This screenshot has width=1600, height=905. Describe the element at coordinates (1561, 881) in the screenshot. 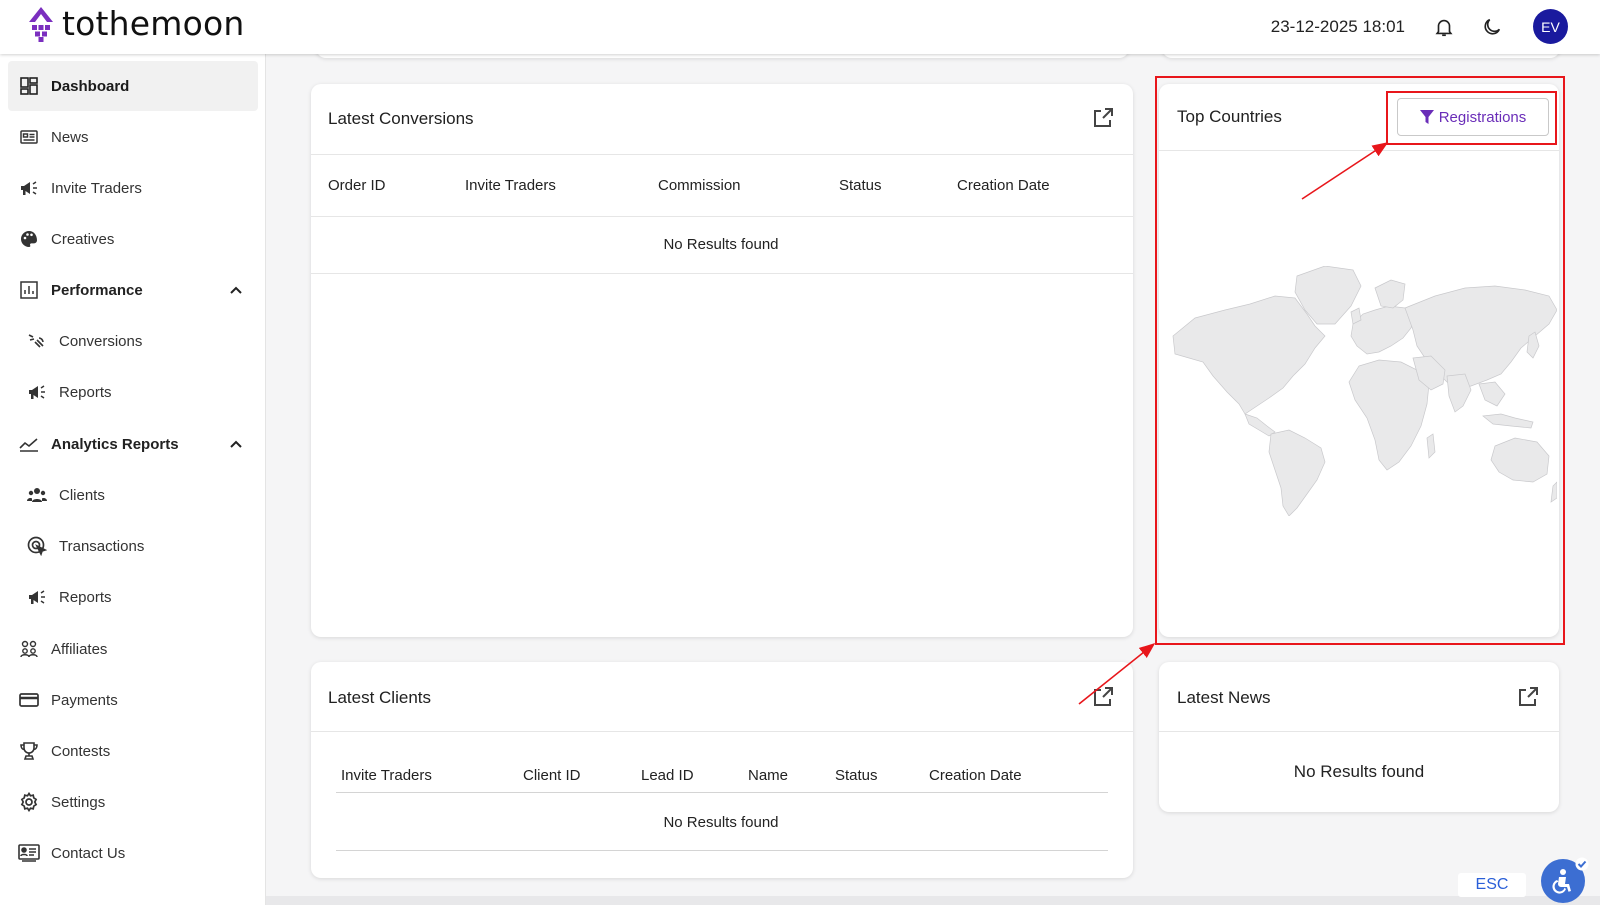

I see `accessibility-icon` at that location.